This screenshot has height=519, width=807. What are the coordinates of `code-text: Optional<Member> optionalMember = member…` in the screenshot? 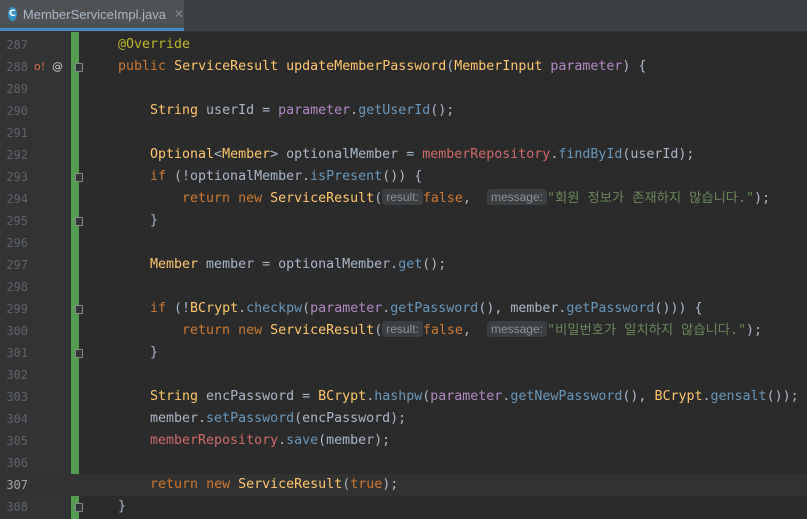 It's located at (422, 154).